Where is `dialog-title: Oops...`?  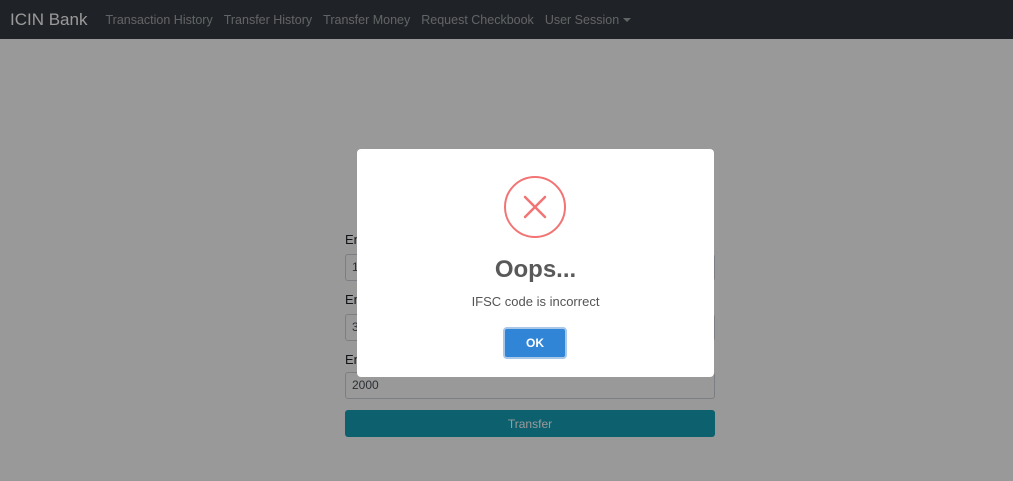
dialog-title: Oops... is located at coordinates (535, 269).